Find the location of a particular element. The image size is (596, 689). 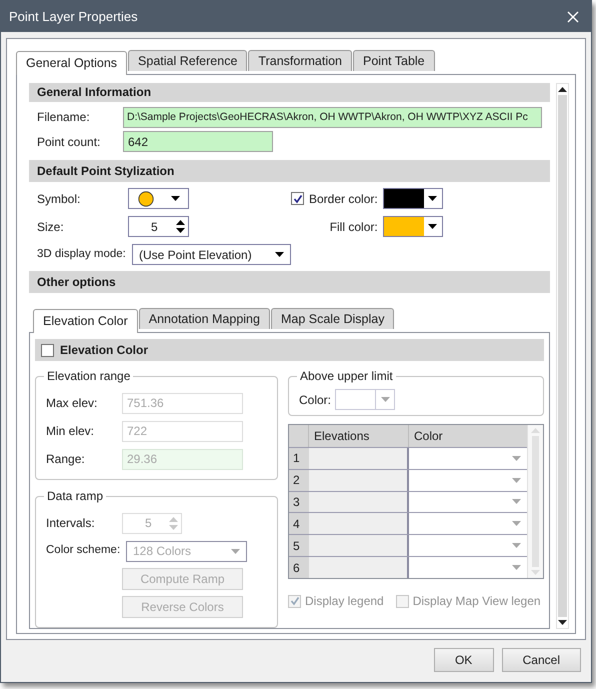

dialog-button: OK is located at coordinates (464, 660).